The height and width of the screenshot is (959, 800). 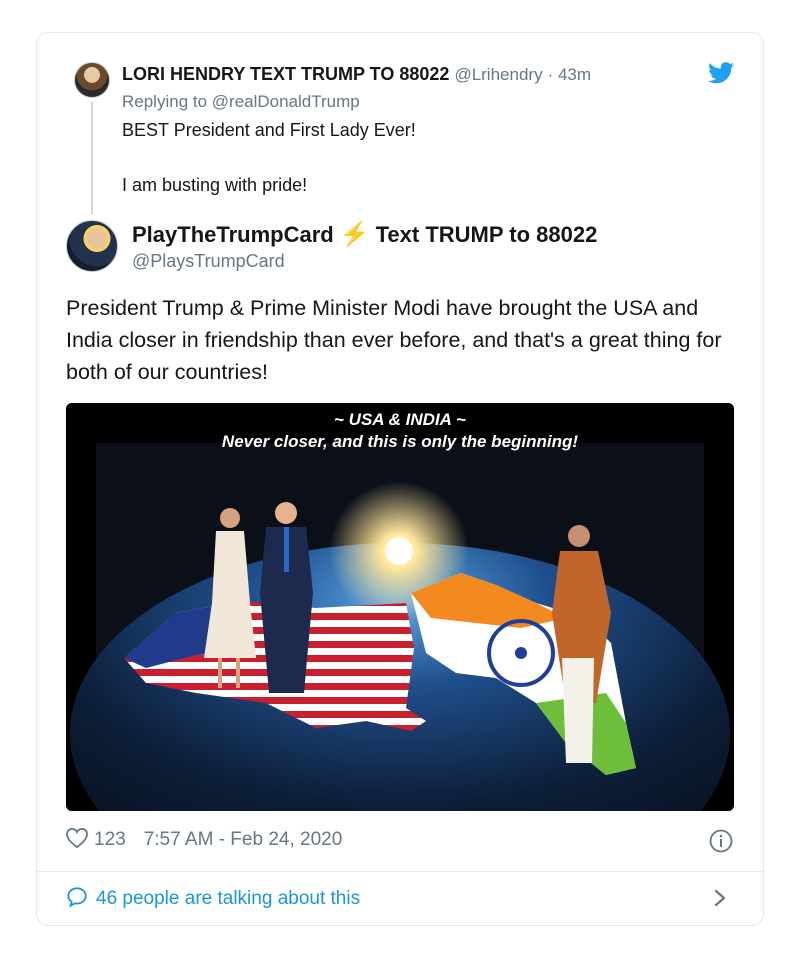 I want to click on heart-icon, so click(x=77, y=838).